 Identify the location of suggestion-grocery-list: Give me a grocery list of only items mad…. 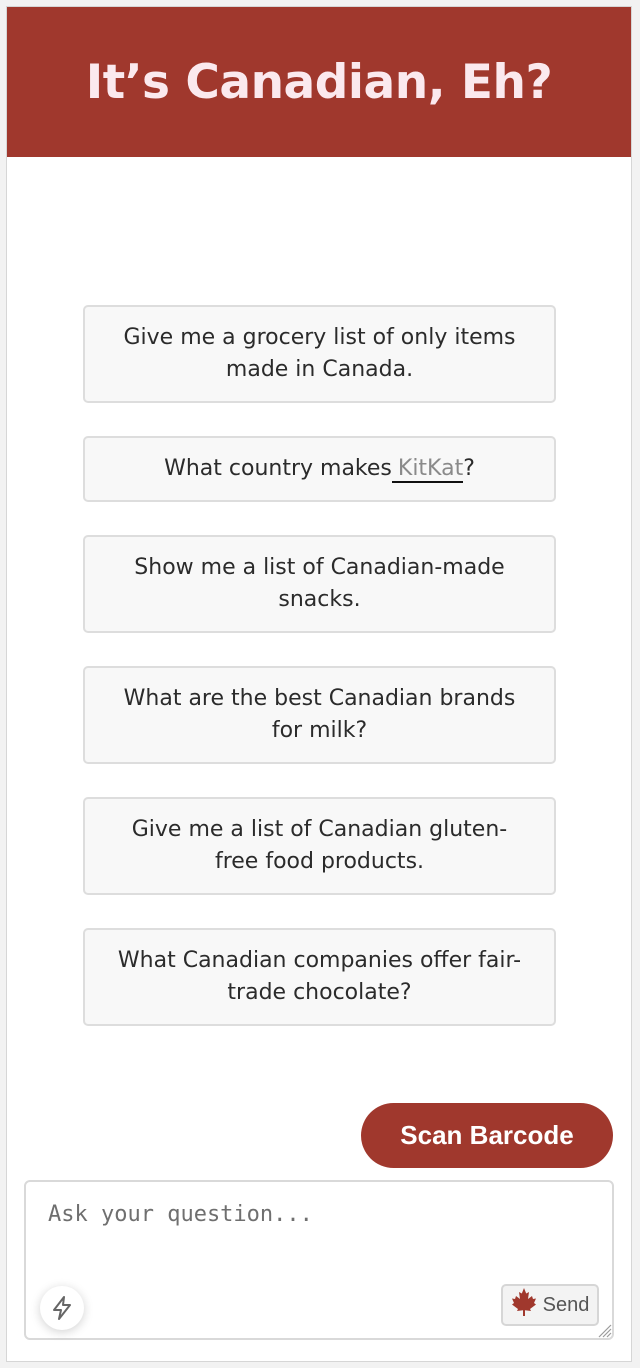
(319, 354).